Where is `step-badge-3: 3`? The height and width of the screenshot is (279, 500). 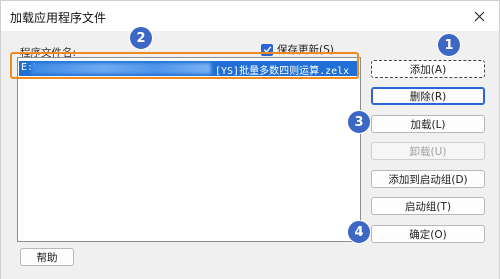
step-badge-3: 3 is located at coordinates (359, 122).